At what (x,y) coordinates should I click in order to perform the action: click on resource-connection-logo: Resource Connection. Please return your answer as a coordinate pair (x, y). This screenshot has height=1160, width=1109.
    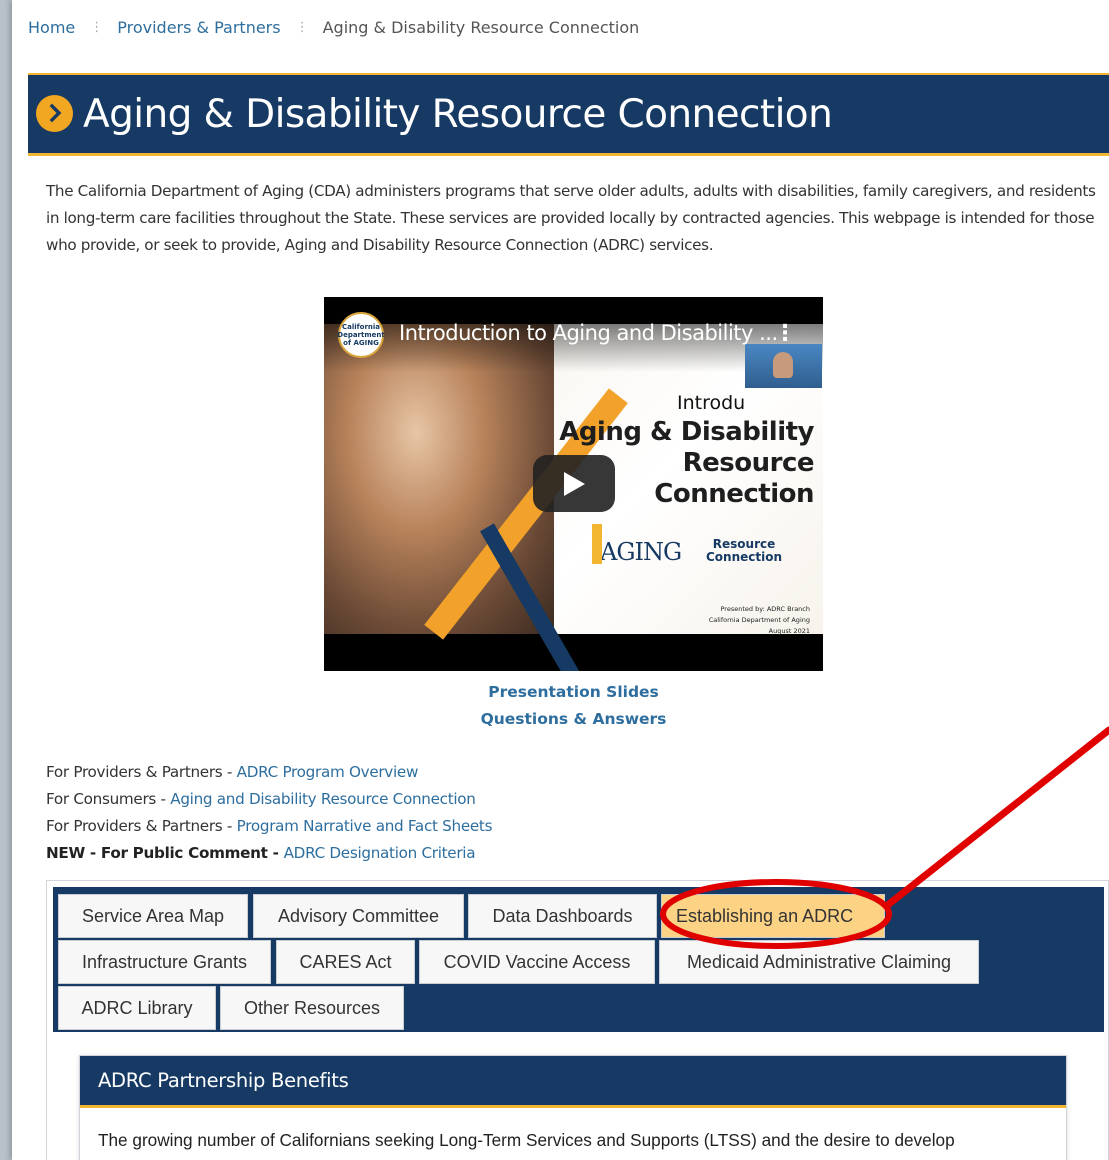
    Looking at the image, I should click on (744, 551).